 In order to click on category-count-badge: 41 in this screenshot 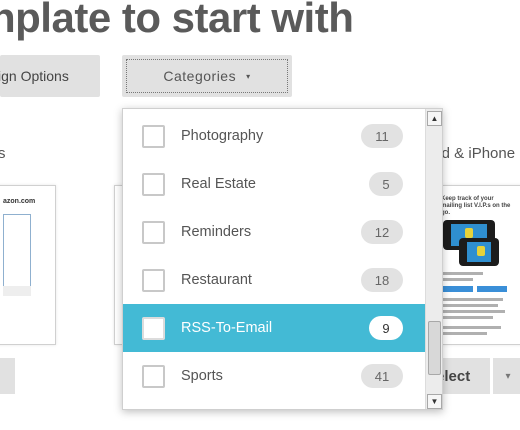, I will do `click(382, 376)`.